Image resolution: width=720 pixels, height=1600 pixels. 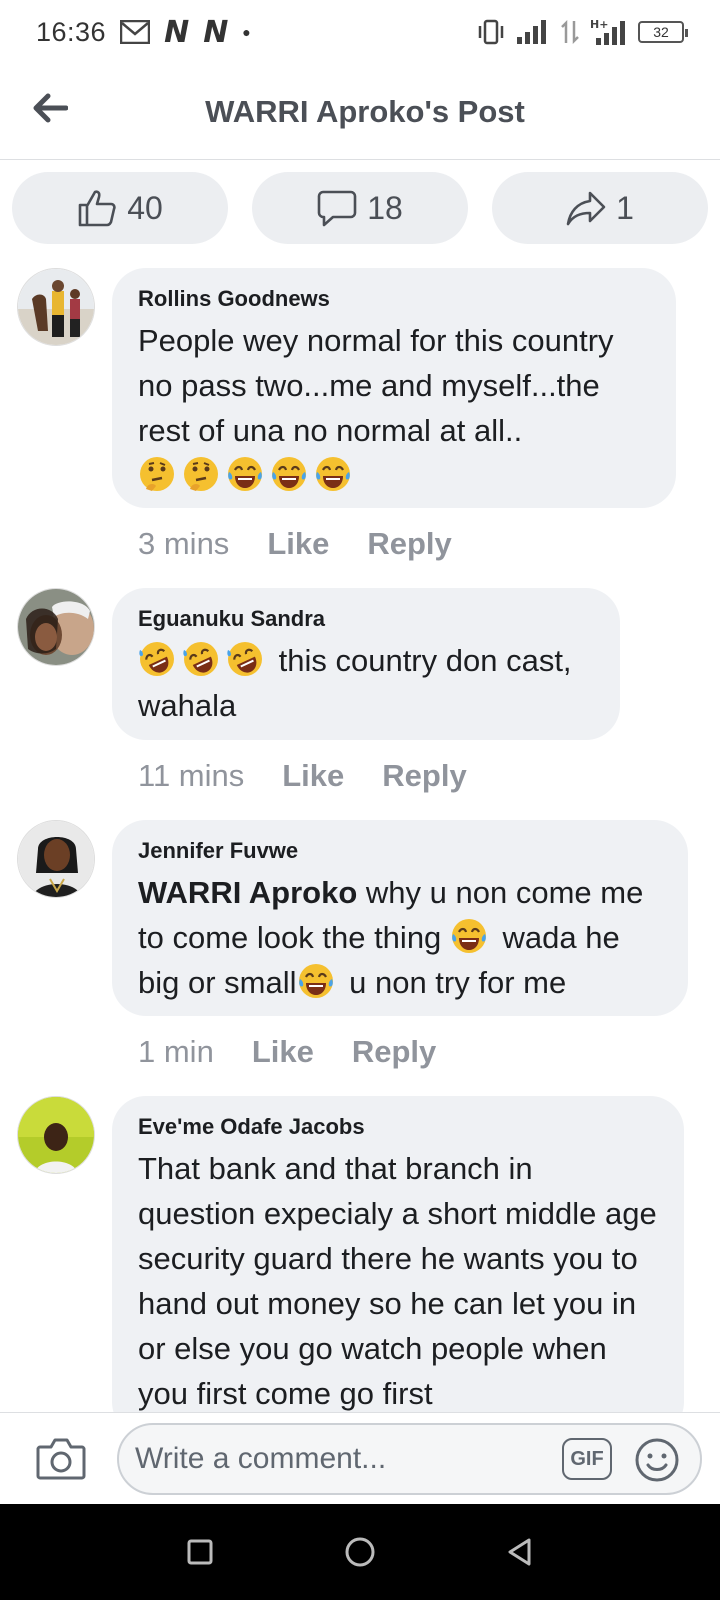 I want to click on recents-square-icon, so click(x=200, y=1552).